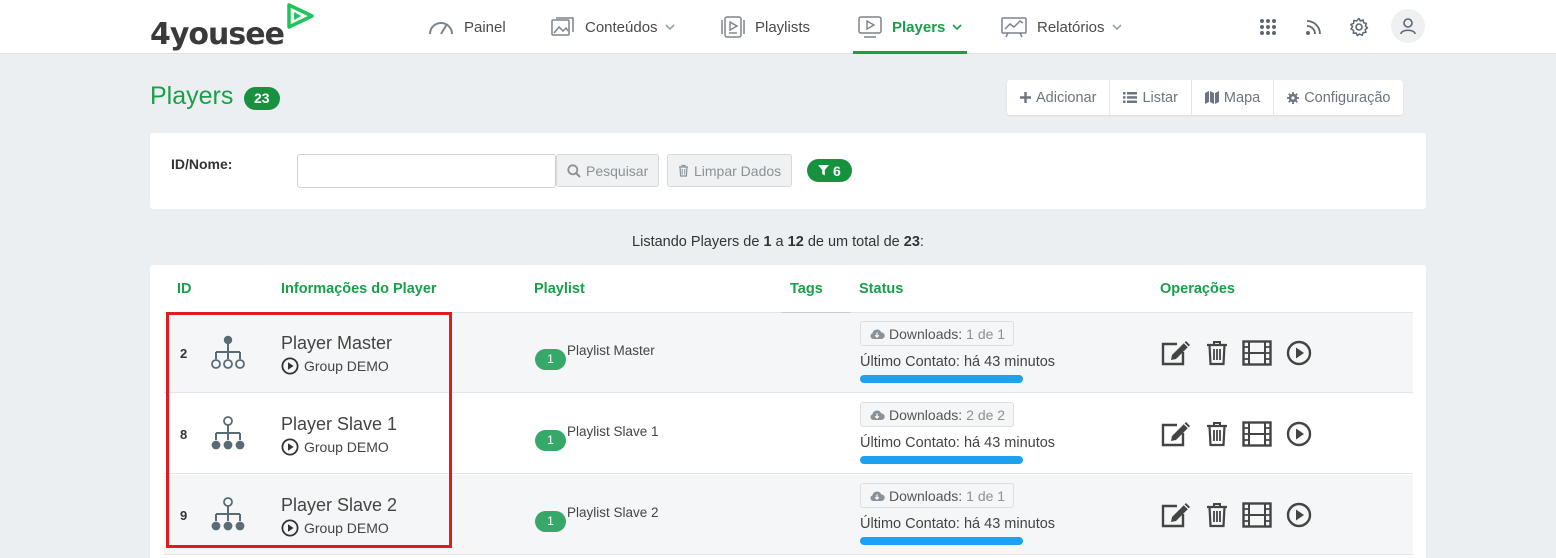 The height and width of the screenshot is (558, 1556). Describe the element at coordinates (608, 170) in the screenshot. I see `search-button: Pesquisar` at that location.